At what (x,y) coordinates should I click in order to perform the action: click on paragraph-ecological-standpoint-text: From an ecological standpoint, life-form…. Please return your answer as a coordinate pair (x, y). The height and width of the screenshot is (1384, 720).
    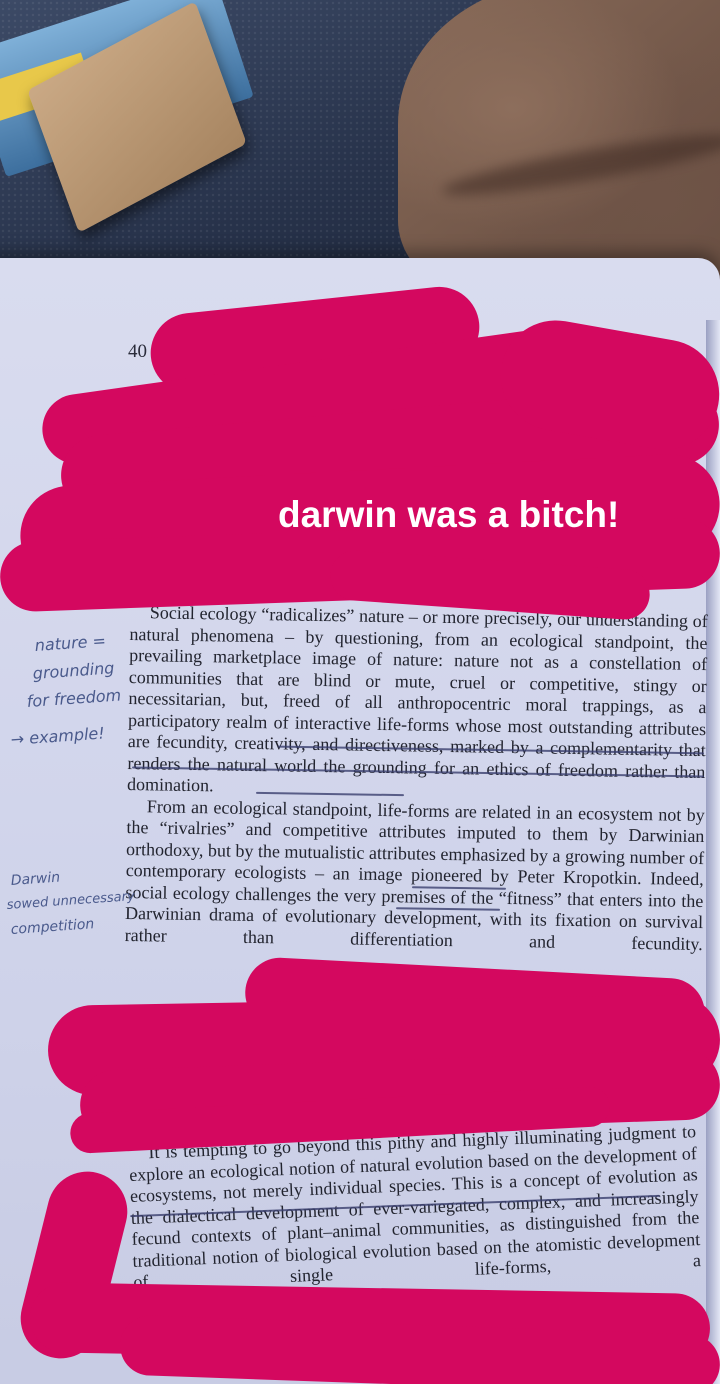
    Looking at the image, I should click on (414, 874).